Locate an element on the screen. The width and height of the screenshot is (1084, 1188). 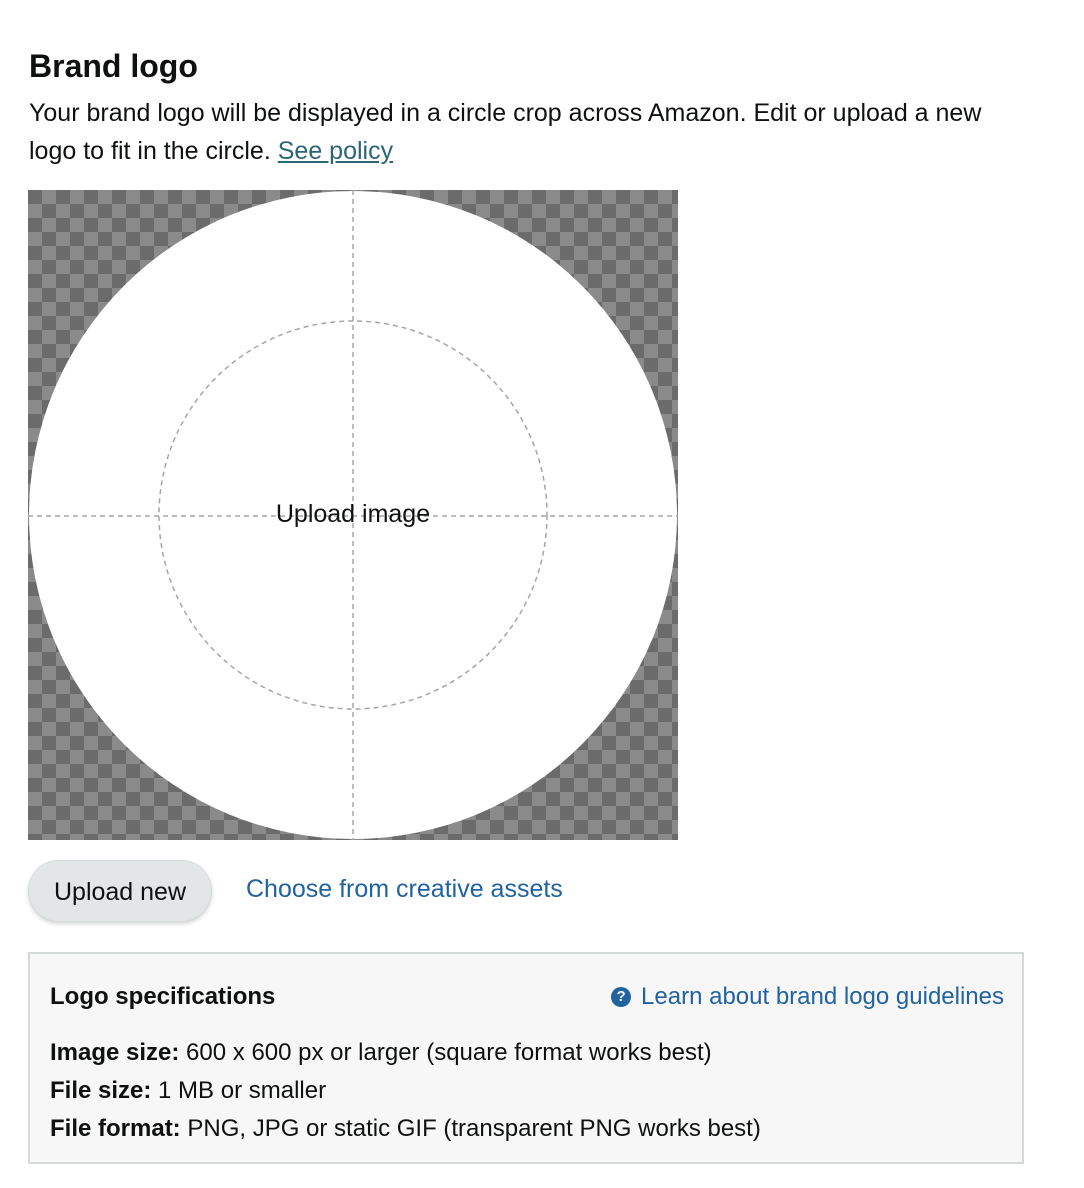
choose-from-creative-assets-link: Choose from creative assets is located at coordinates (404, 889).